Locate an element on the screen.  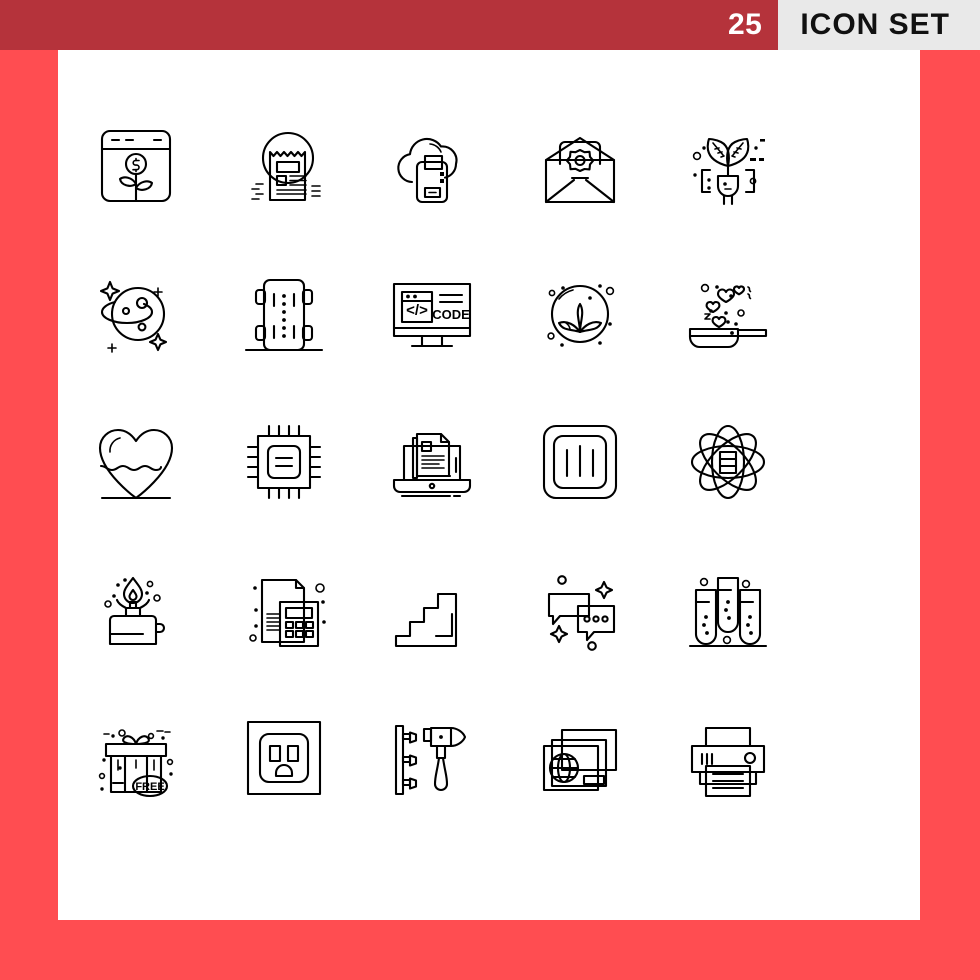
chat-bubbles-icon is located at coordinates (581, 613).